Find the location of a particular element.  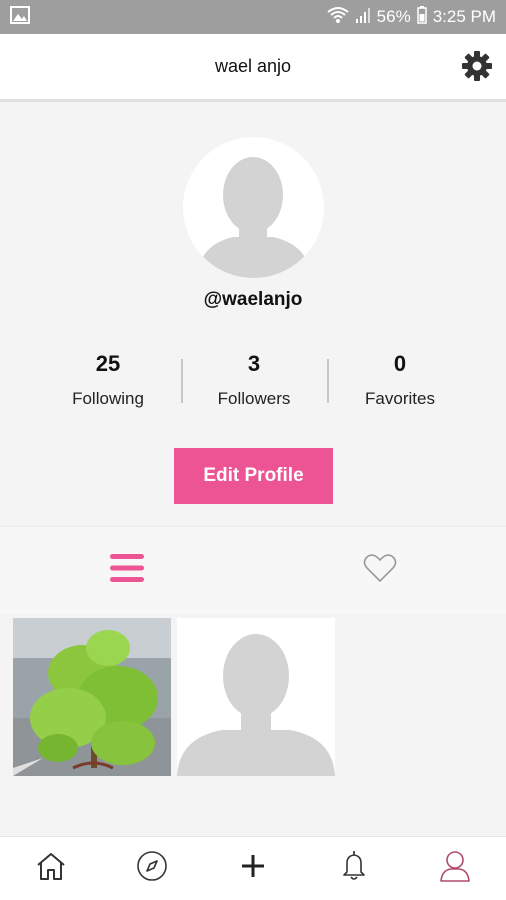

profile-tabs is located at coordinates (253, 570).